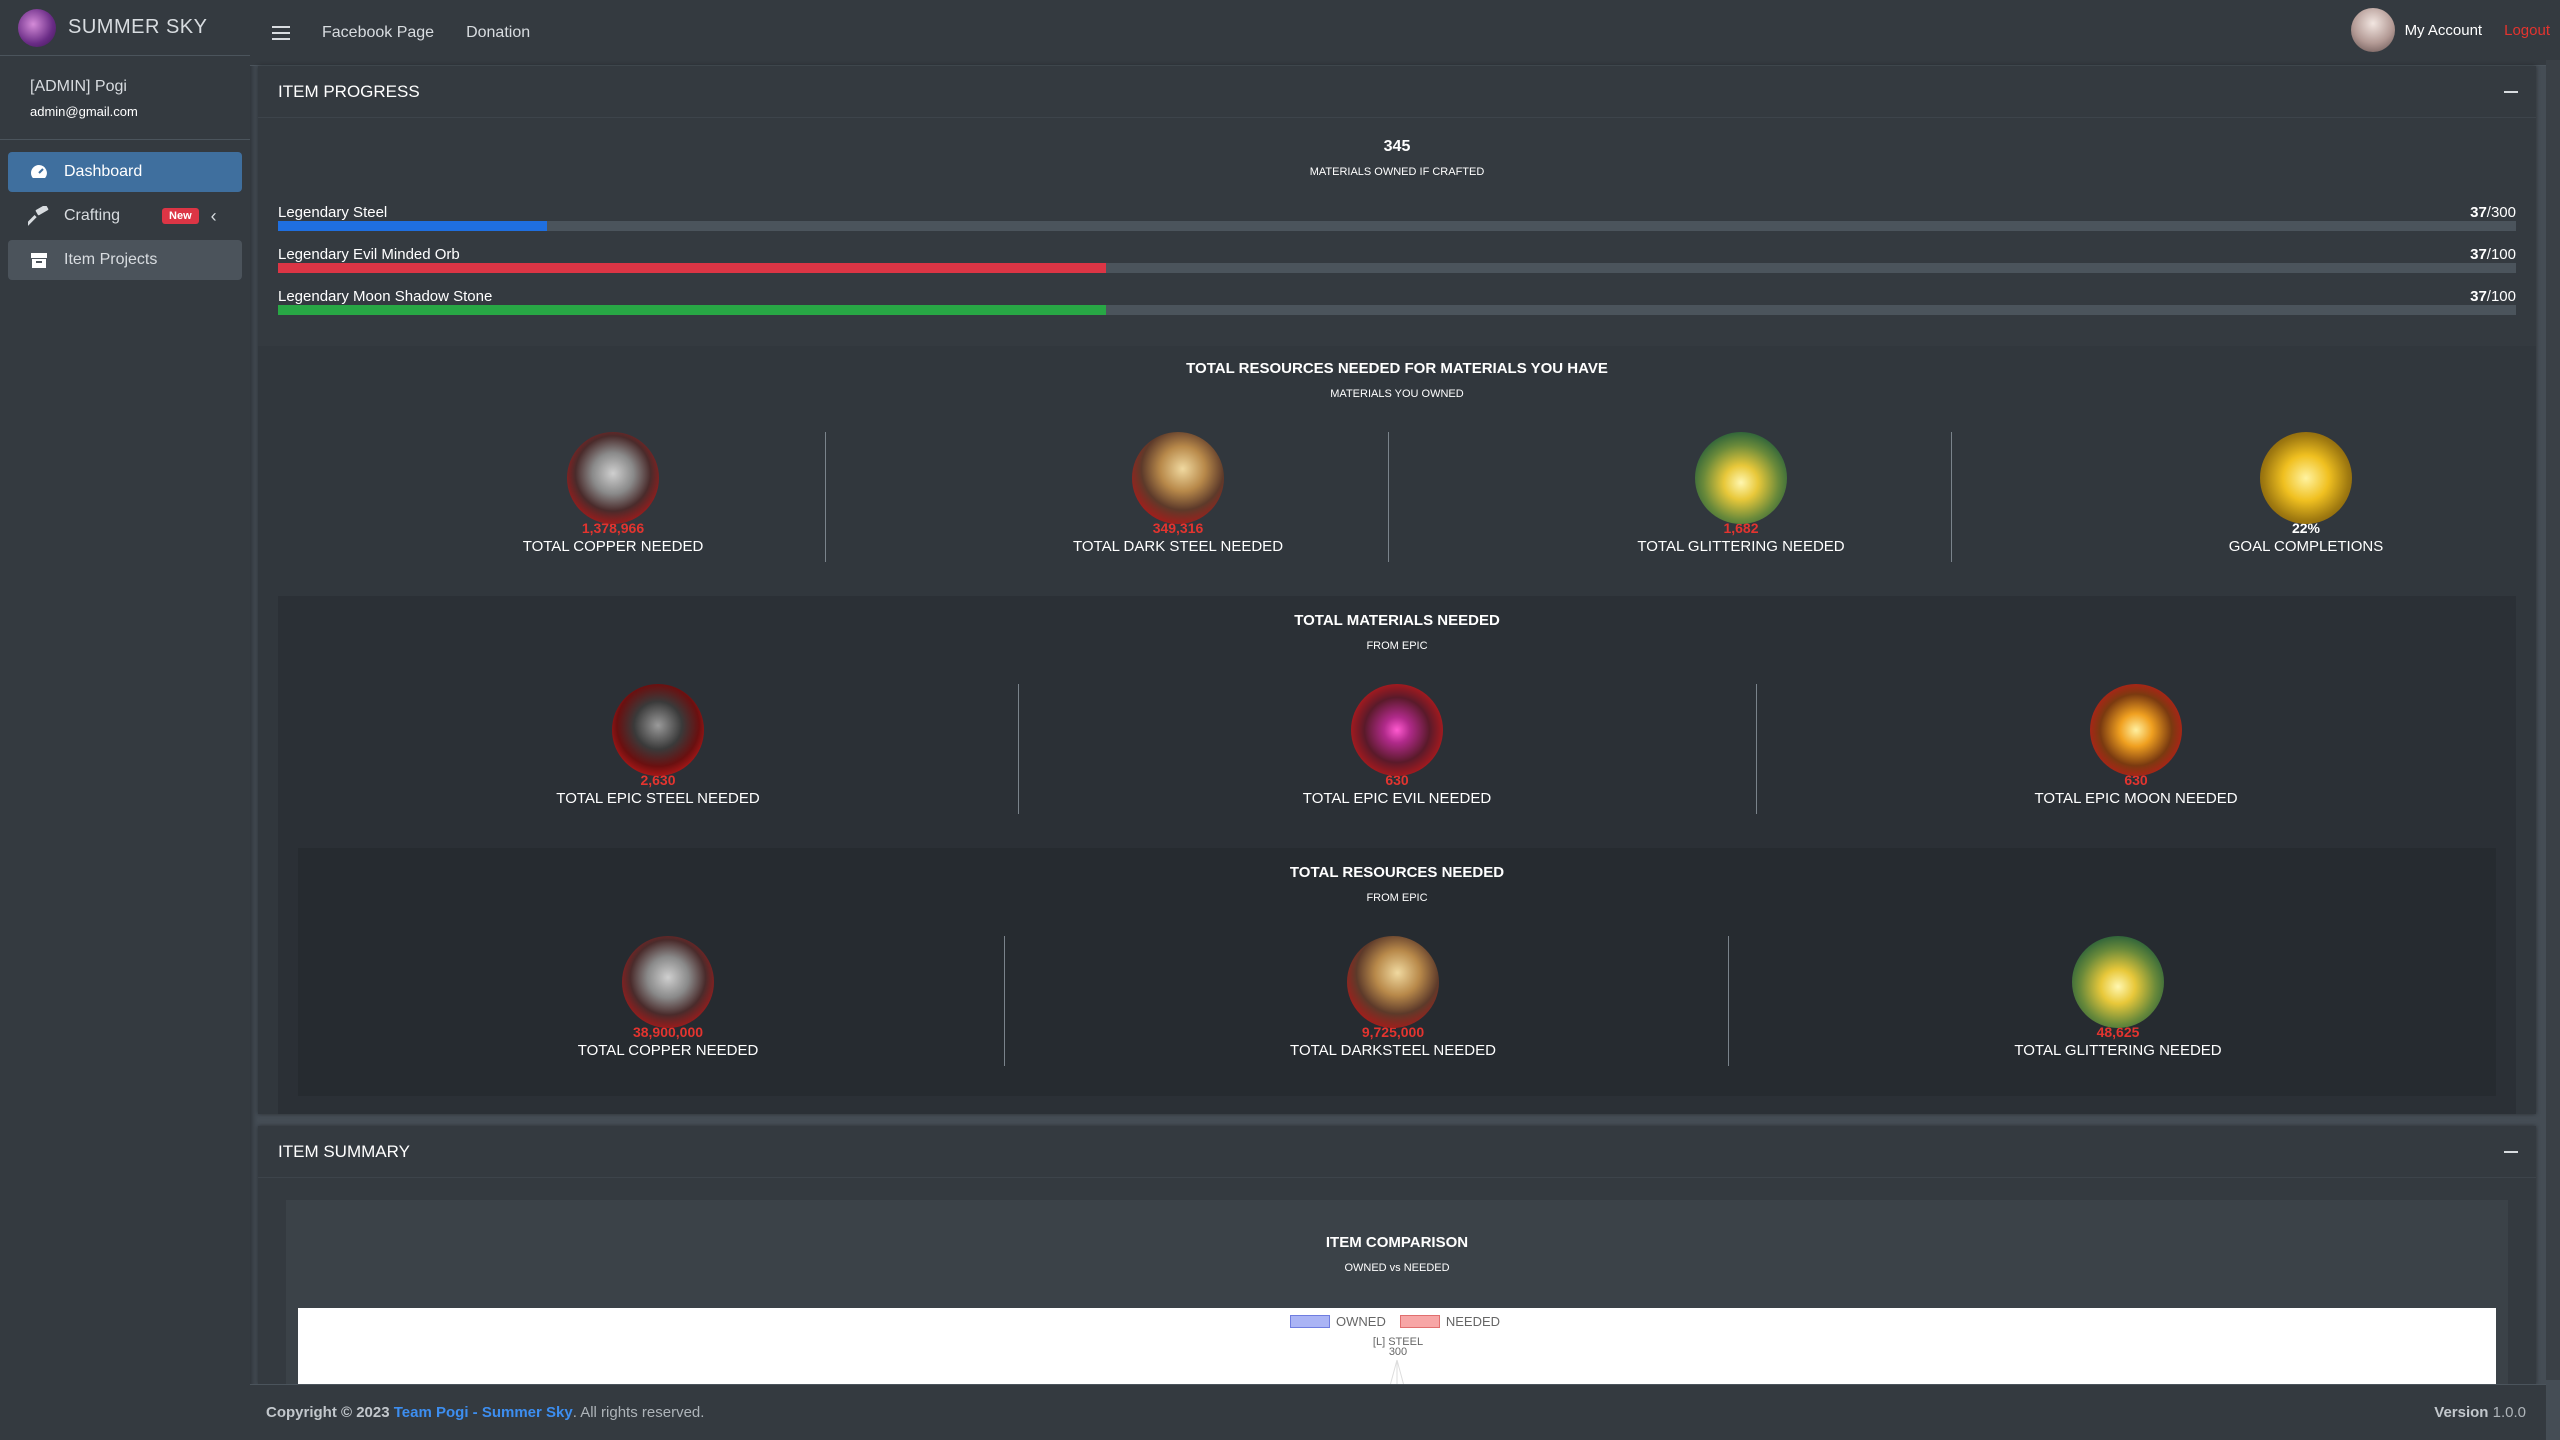 The width and height of the screenshot is (2560, 1440). I want to click on sidebar-nav: Dashboard Crafting New ‹ Item Projects, so click(125, 218).